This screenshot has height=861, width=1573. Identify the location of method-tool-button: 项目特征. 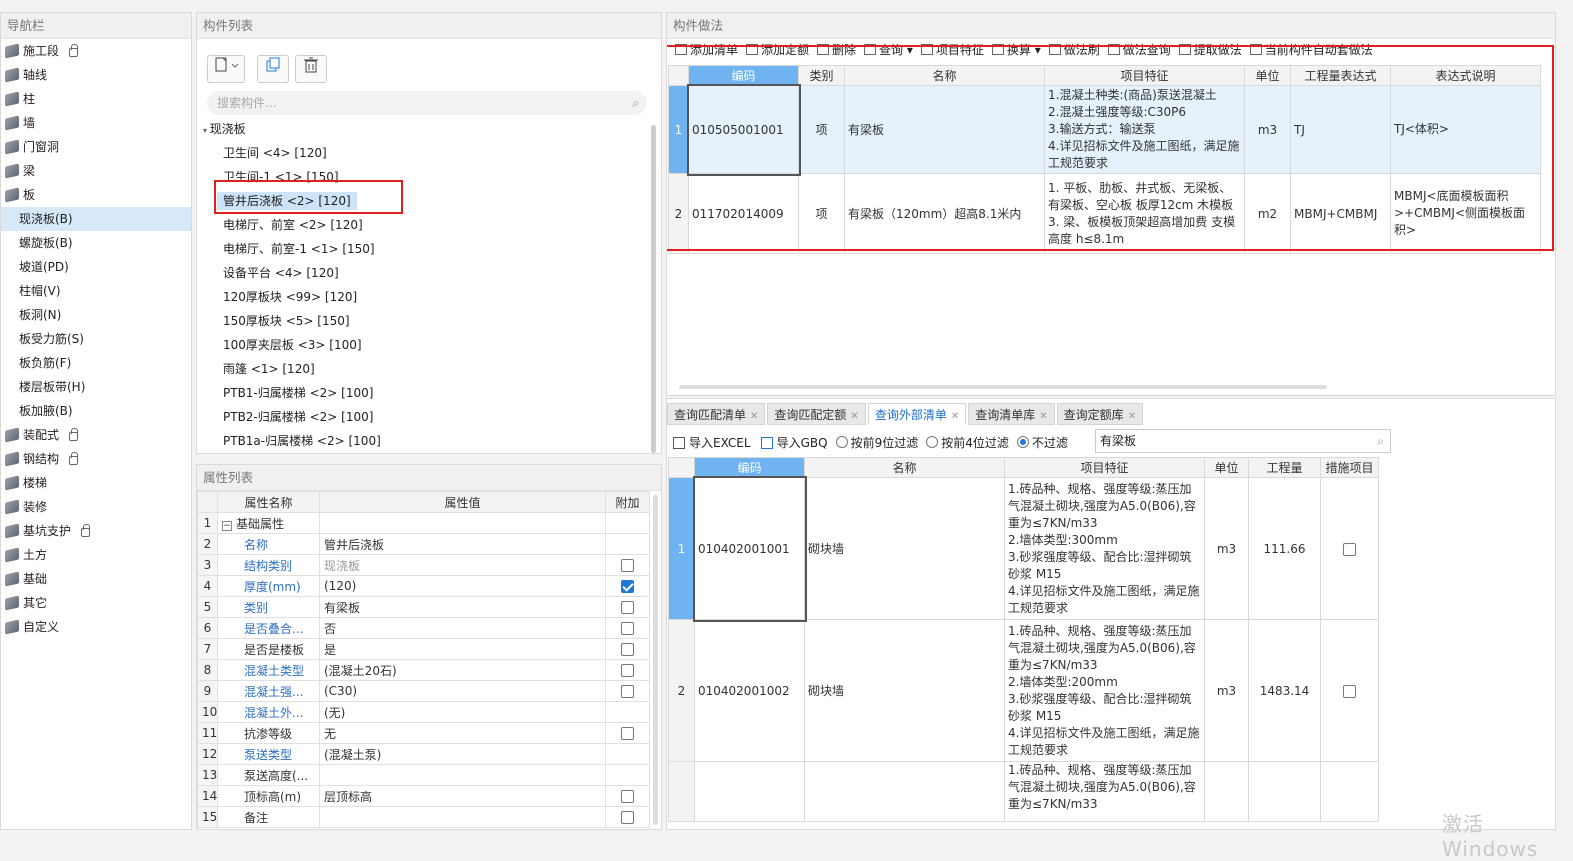
(952, 50).